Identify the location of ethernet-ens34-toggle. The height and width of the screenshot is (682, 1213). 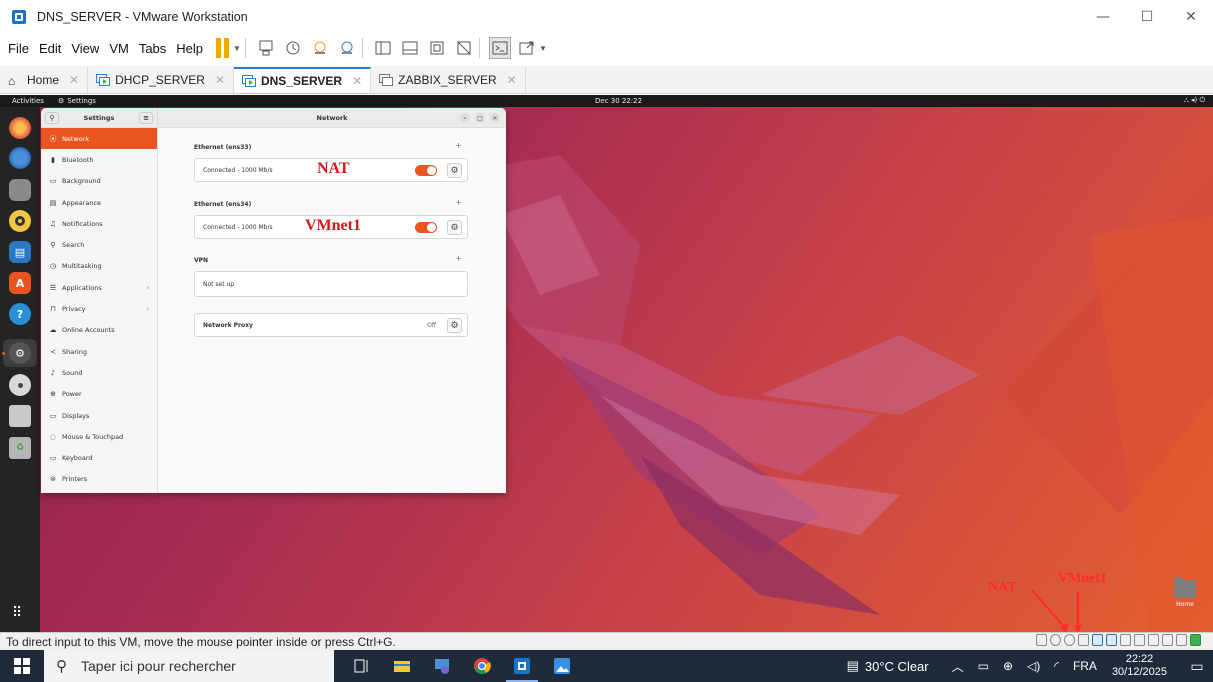
(426, 227).